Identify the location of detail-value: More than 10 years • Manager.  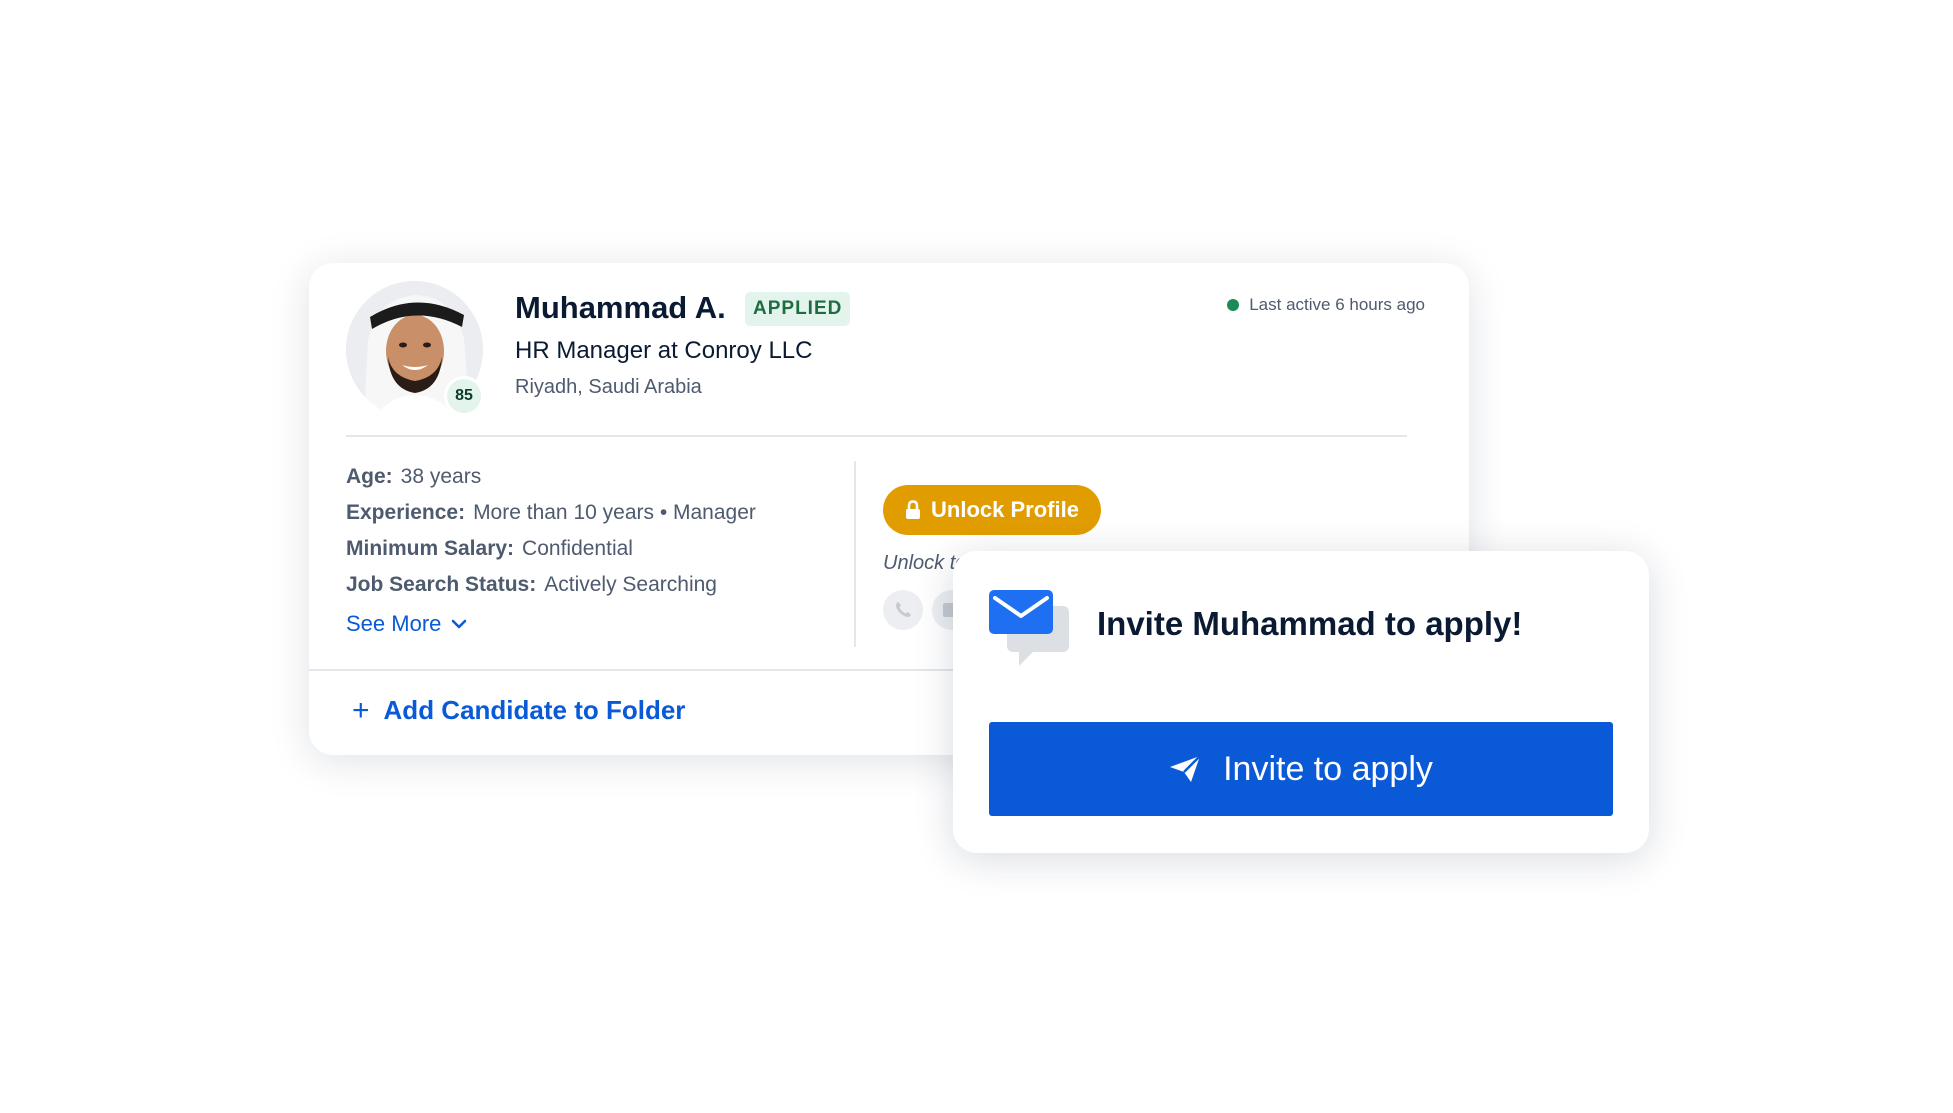
(614, 512).